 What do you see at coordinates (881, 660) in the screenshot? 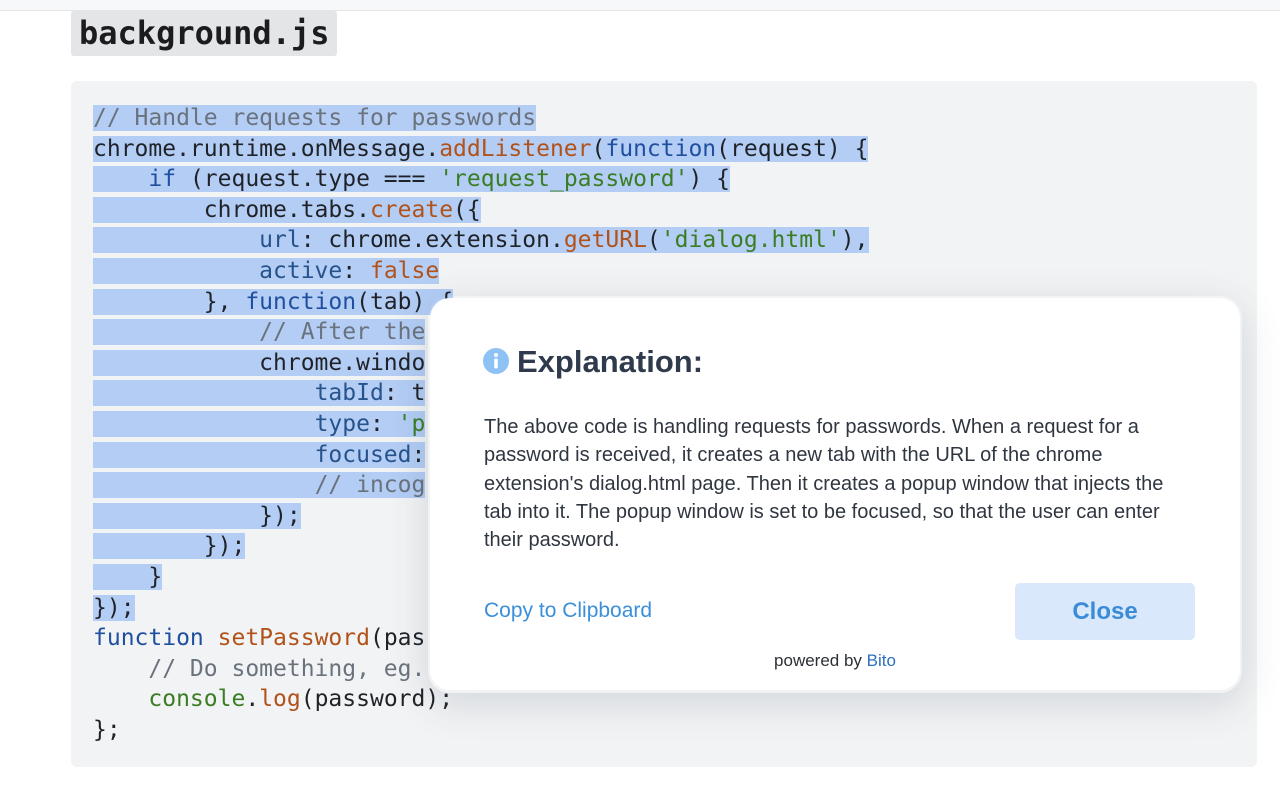
I see `bito-link: Bito` at bounding box center [881, 660].